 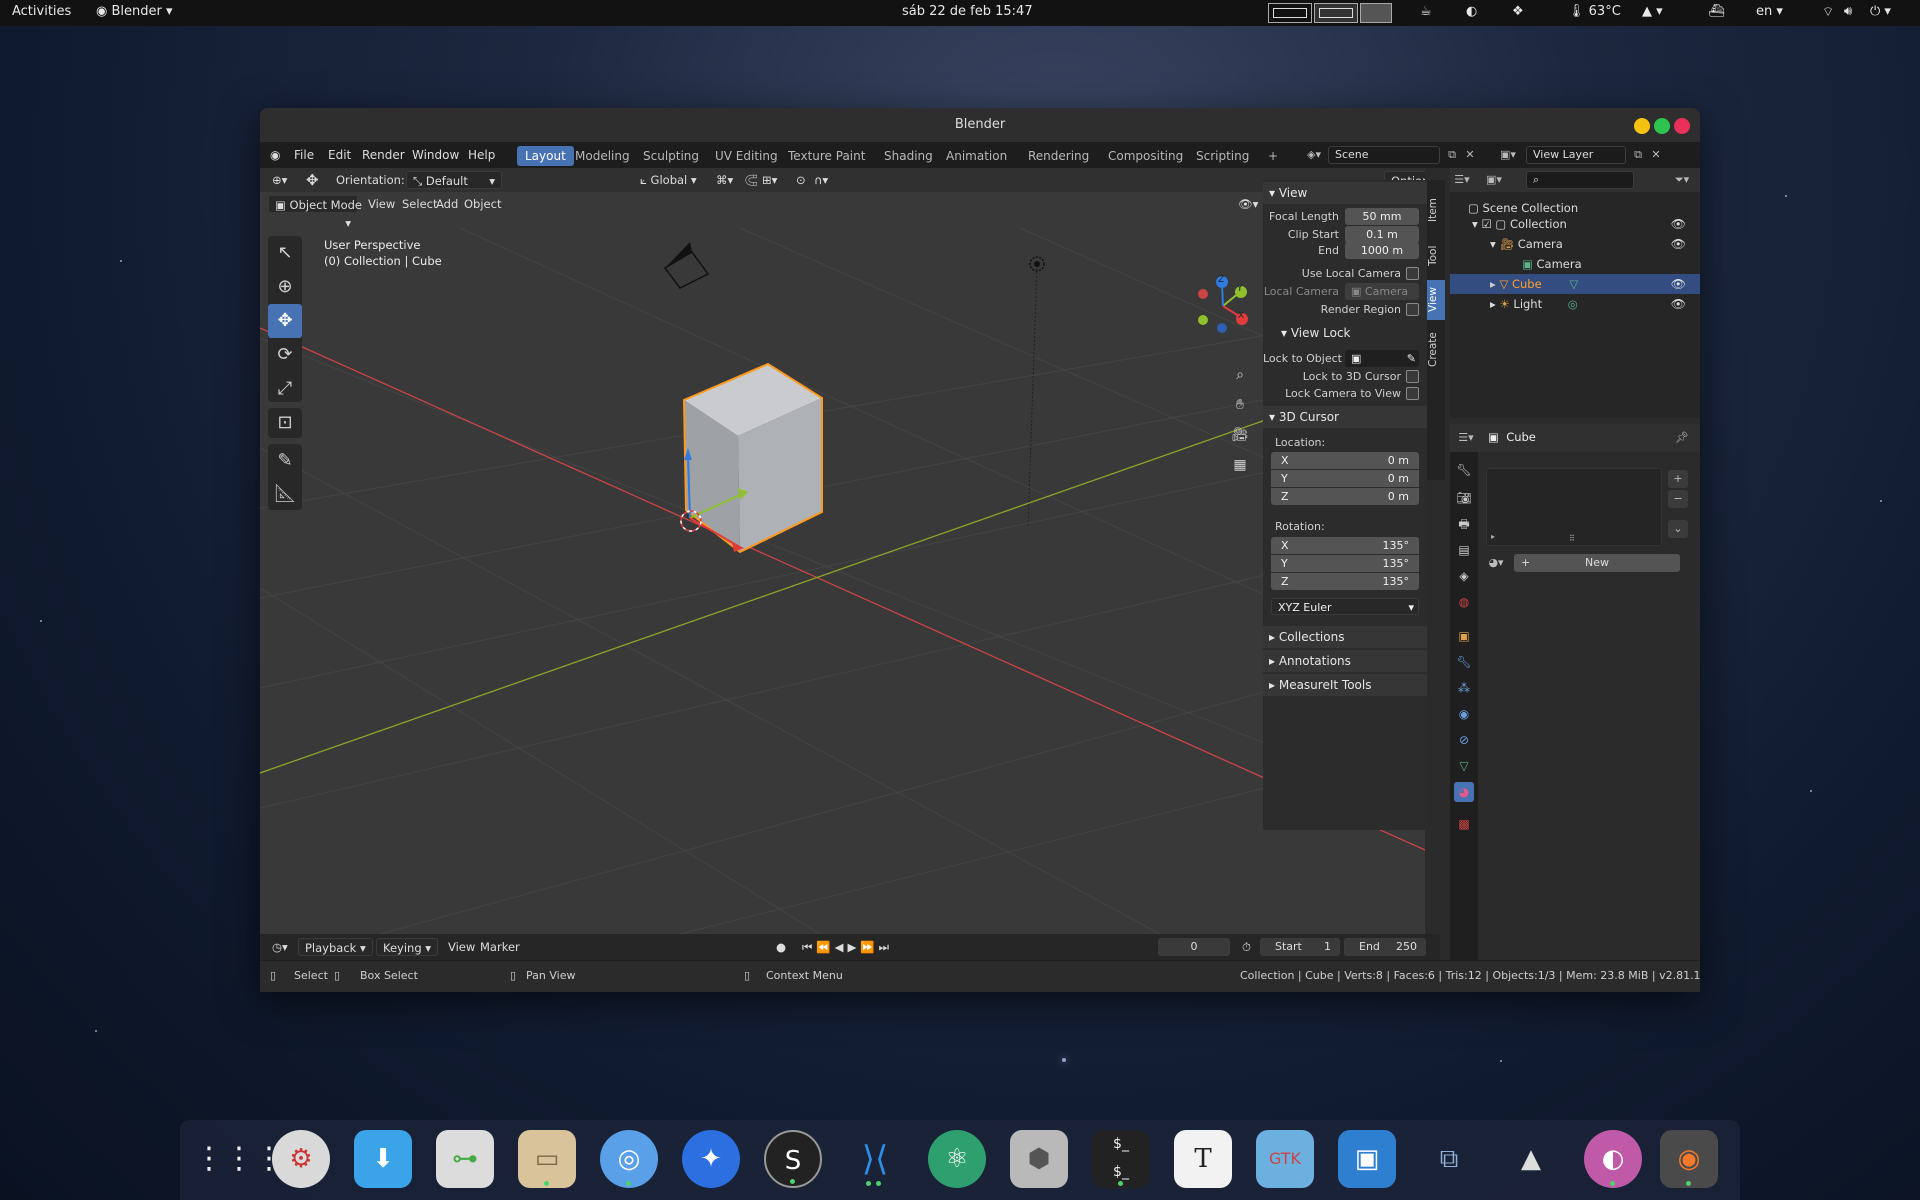 I want to click on blender-icon: ◉, so click(x=1689, y=1159).